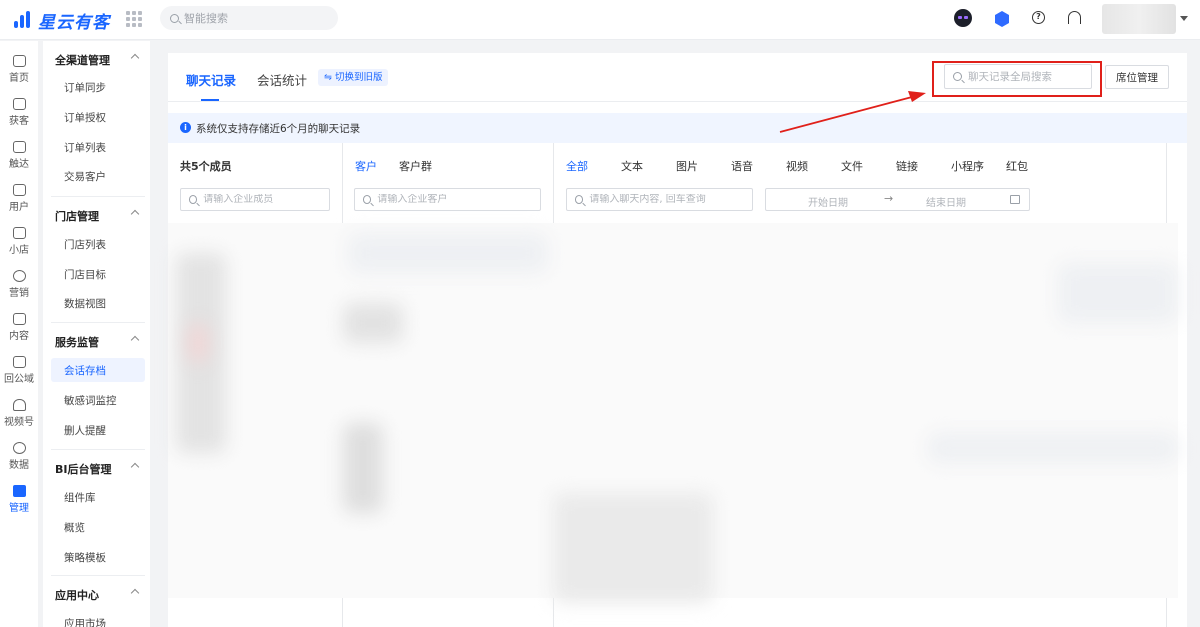  What do you see at coordinates (98, 449) in the screenshot?
I see `menu-divider` at bounding box center [98, 449].